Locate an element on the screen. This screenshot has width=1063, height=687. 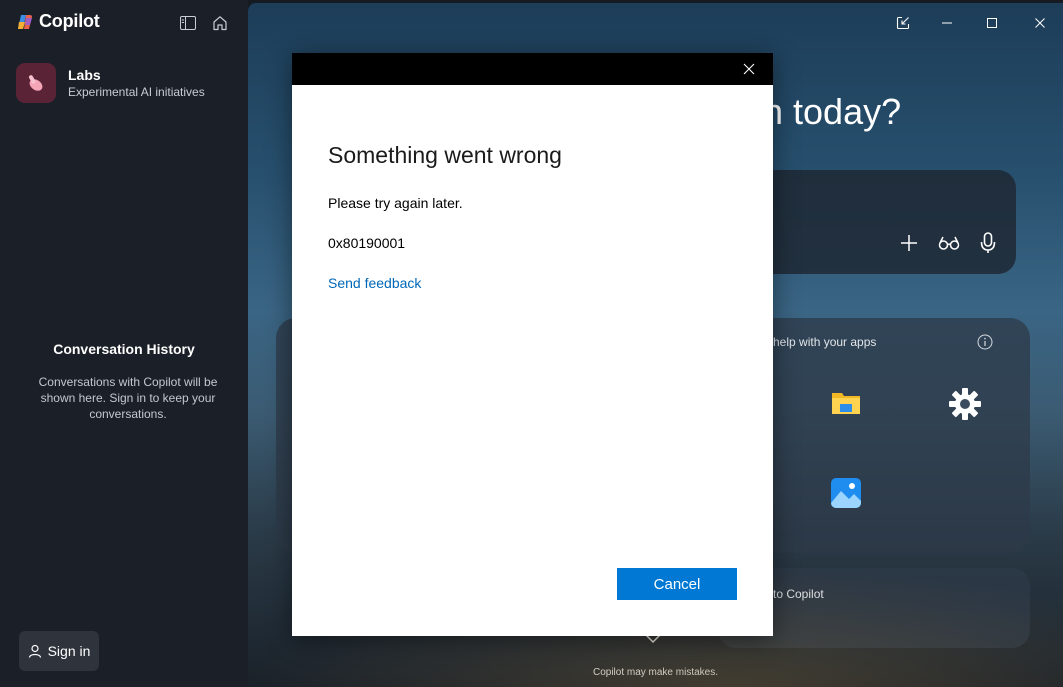
sign-in-button: Sign in is located at coordinates (59, 651).